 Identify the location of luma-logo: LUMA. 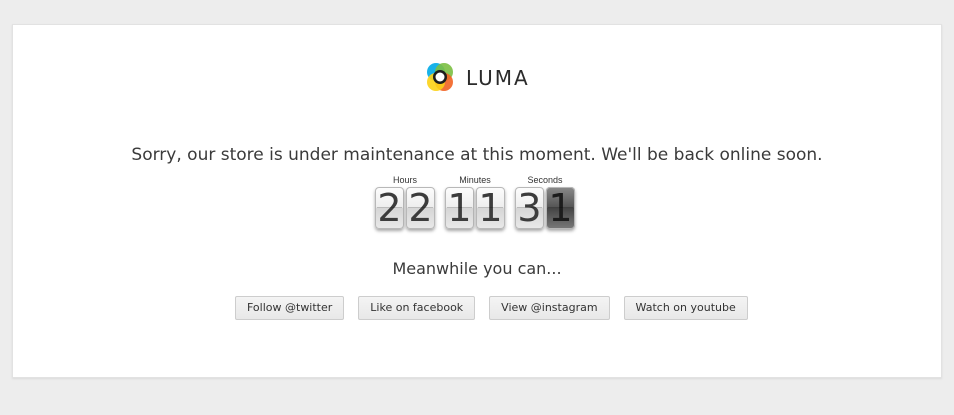
(476, 78).